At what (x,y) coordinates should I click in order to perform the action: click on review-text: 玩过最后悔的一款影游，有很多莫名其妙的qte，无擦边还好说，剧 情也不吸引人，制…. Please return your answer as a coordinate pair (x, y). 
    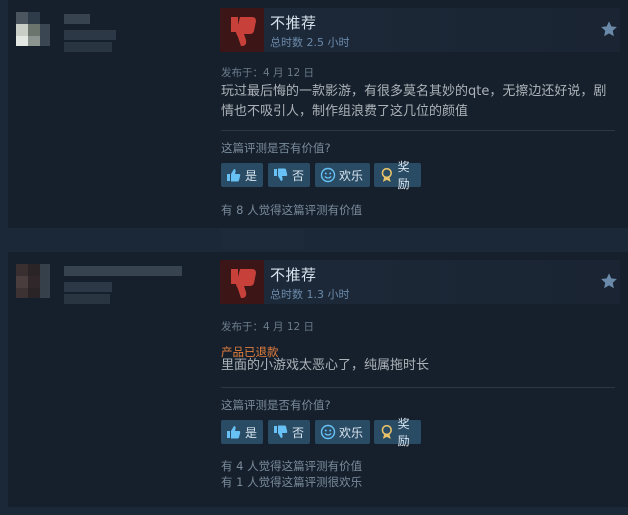
    Looking at the image, I should click on (418, 102).